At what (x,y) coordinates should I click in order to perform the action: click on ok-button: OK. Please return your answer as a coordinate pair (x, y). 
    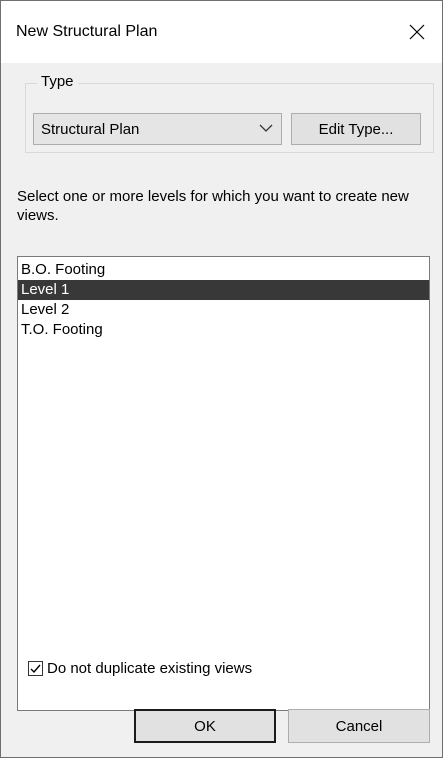
    Looking at the image, I should click on (205, 726).